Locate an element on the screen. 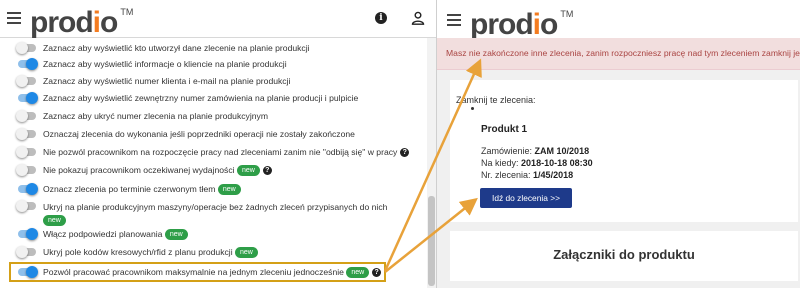  list-bullet is located at coordinates (472, 108).